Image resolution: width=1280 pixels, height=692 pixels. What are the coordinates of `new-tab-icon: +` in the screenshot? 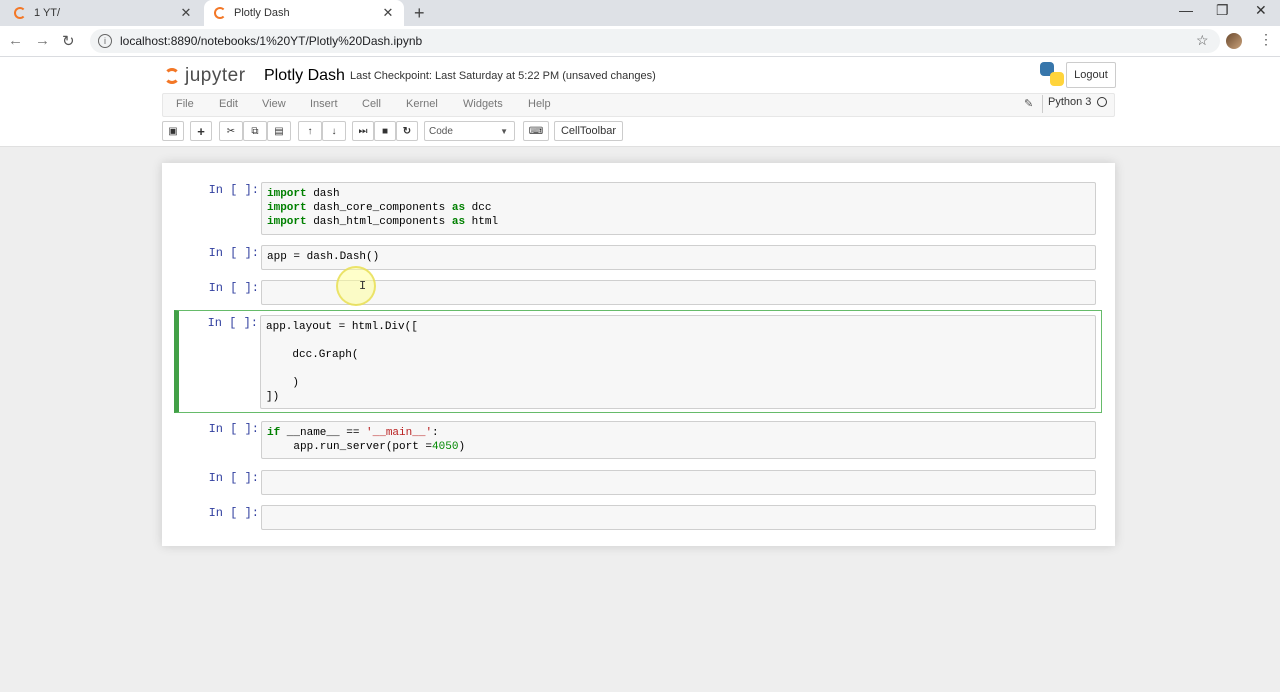 It's located at (419, 13).